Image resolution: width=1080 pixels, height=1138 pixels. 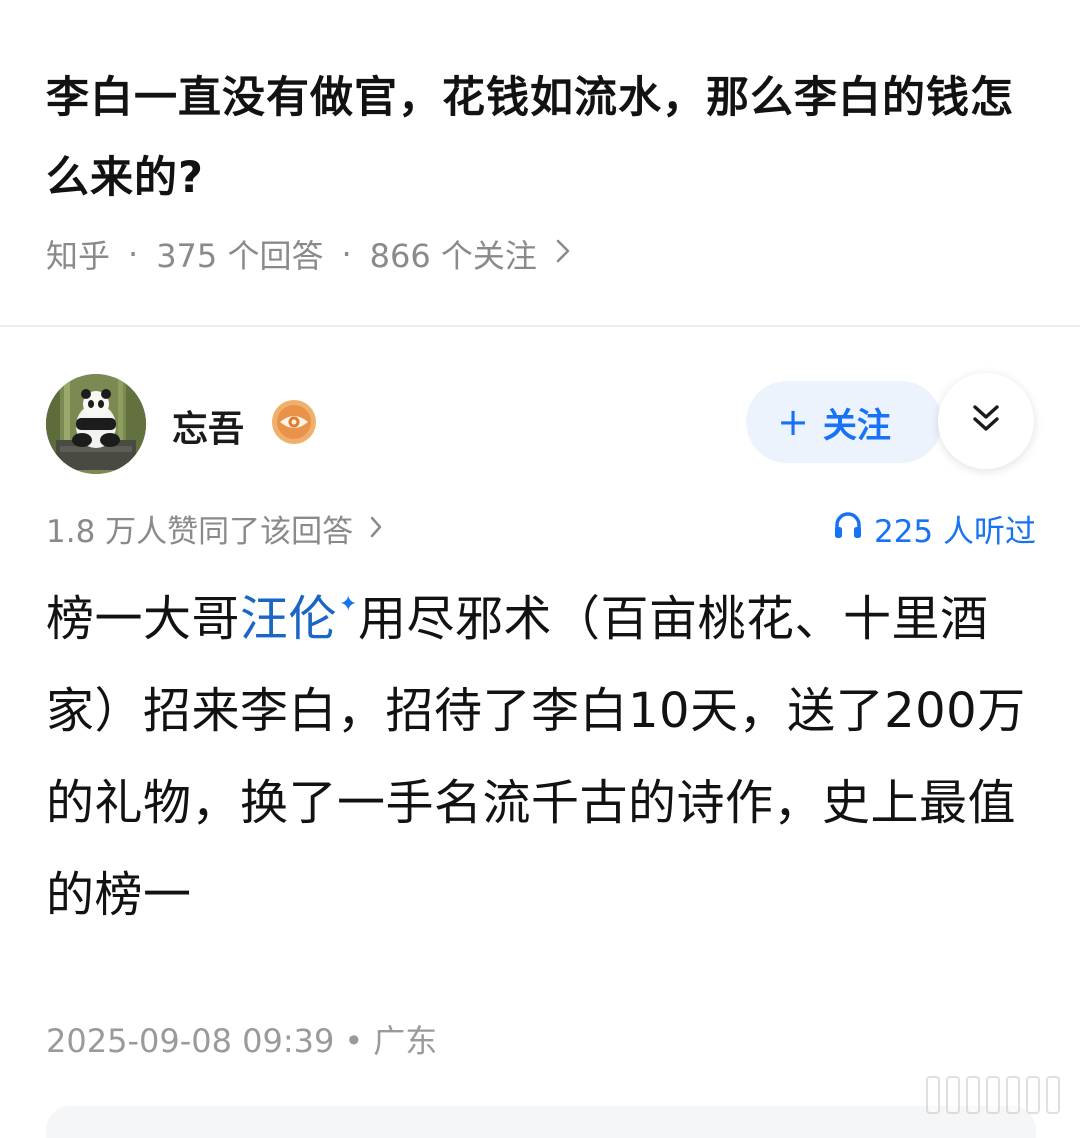 I want to click on eye-badge-icon, so click(x=294, y=422).